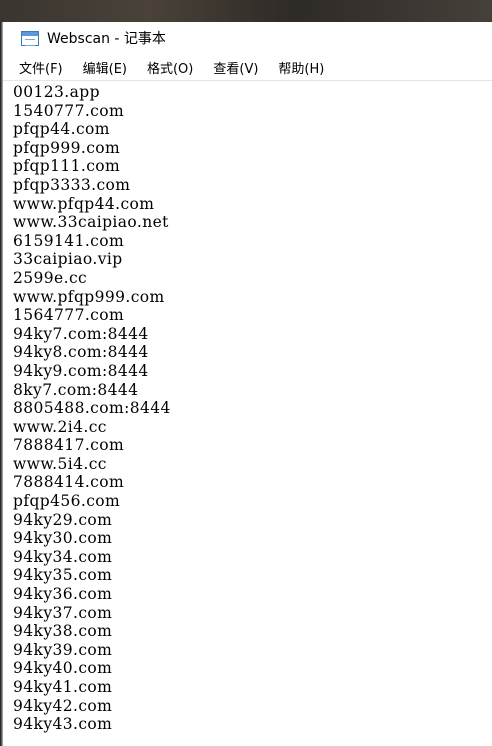  I want to click on text-line: 7888417.com, so click(69, 445).